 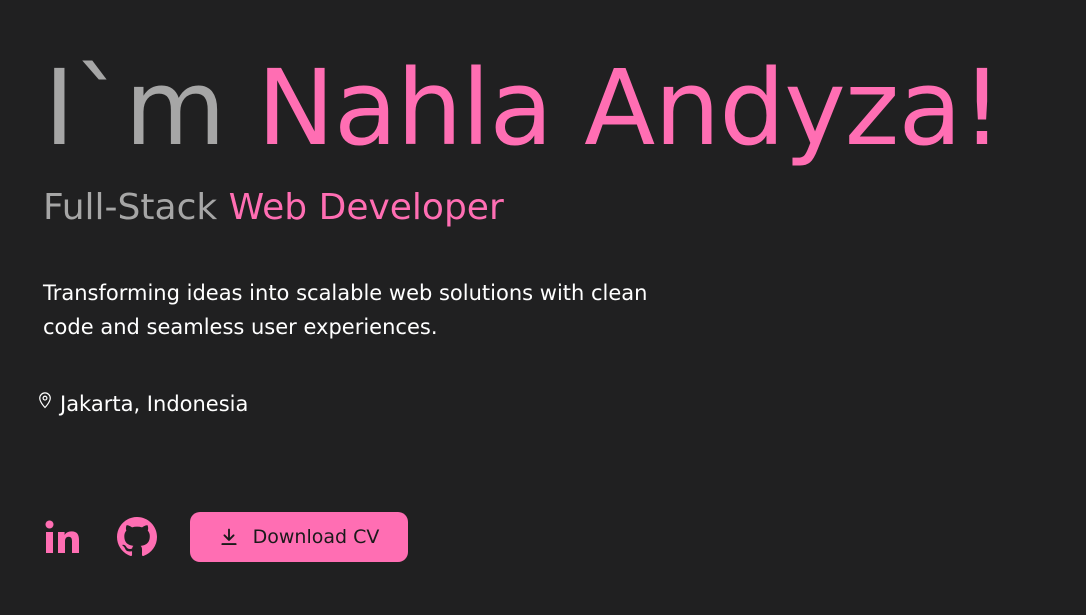 I want to click on role-prefix: Full-Stack, so click(x=130, y=207).